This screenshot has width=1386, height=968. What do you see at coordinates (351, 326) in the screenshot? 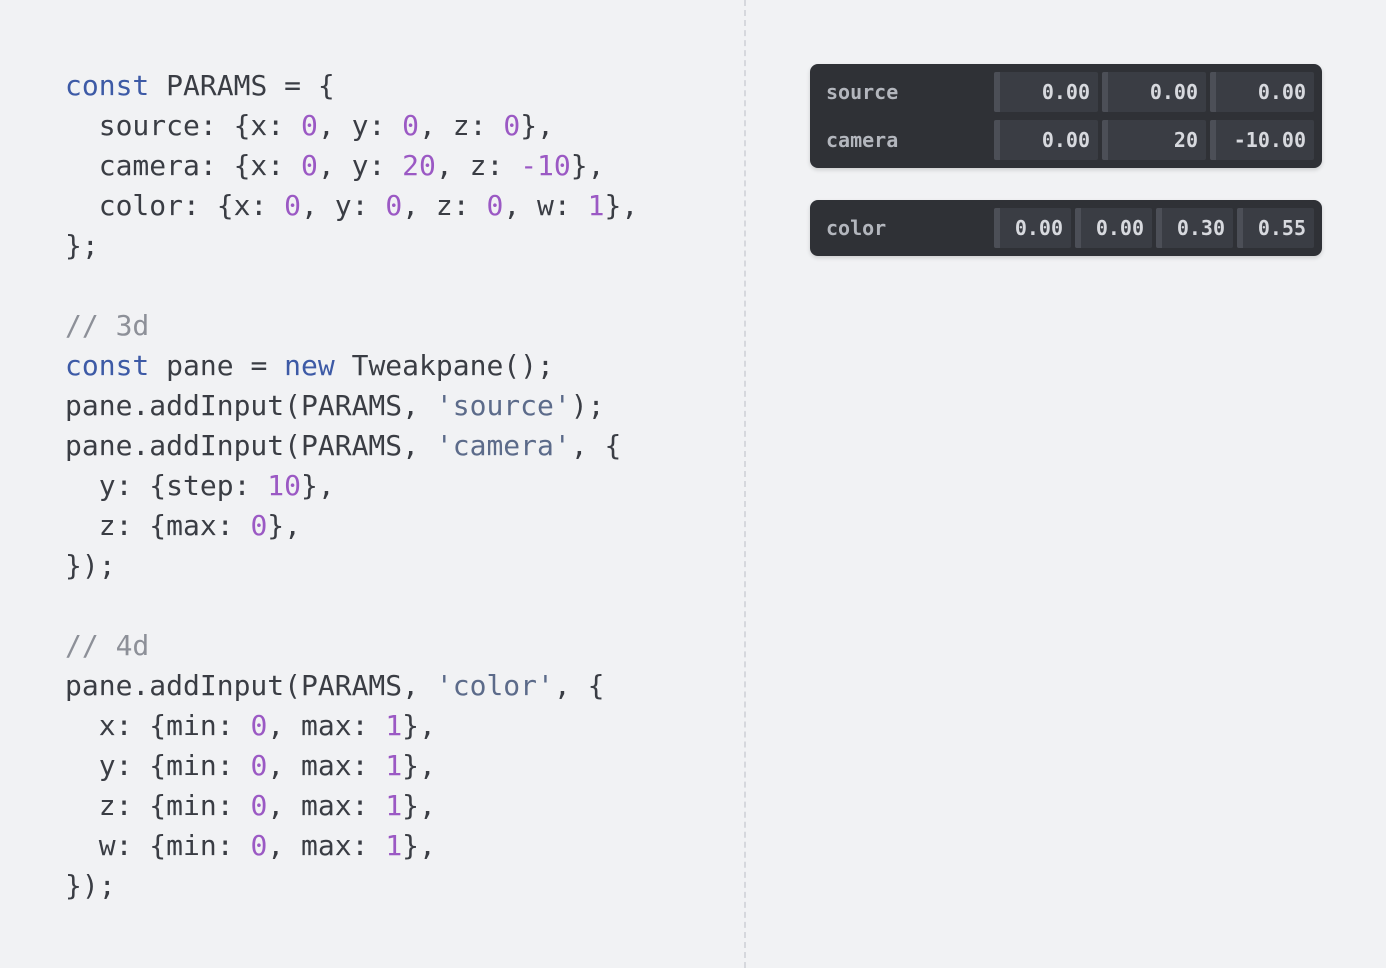
I see `code-line: // 3d` at bounding box center [351, 326].